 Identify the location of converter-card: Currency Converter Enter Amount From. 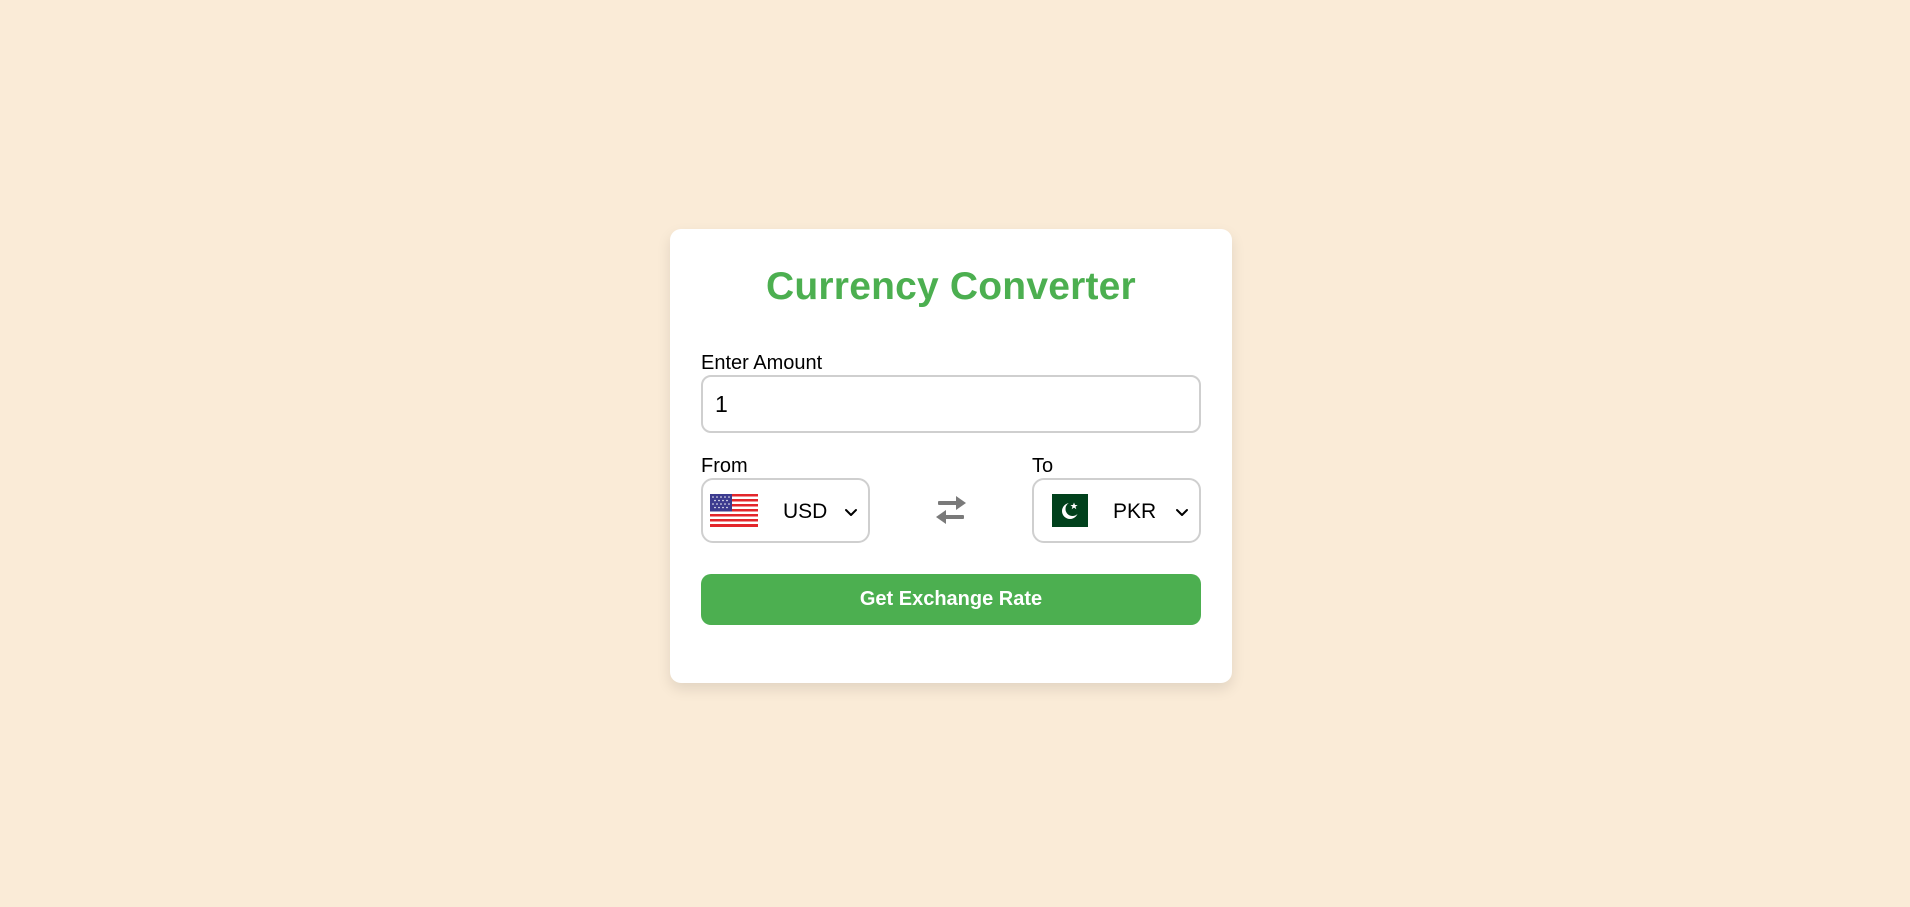
(951, 456).